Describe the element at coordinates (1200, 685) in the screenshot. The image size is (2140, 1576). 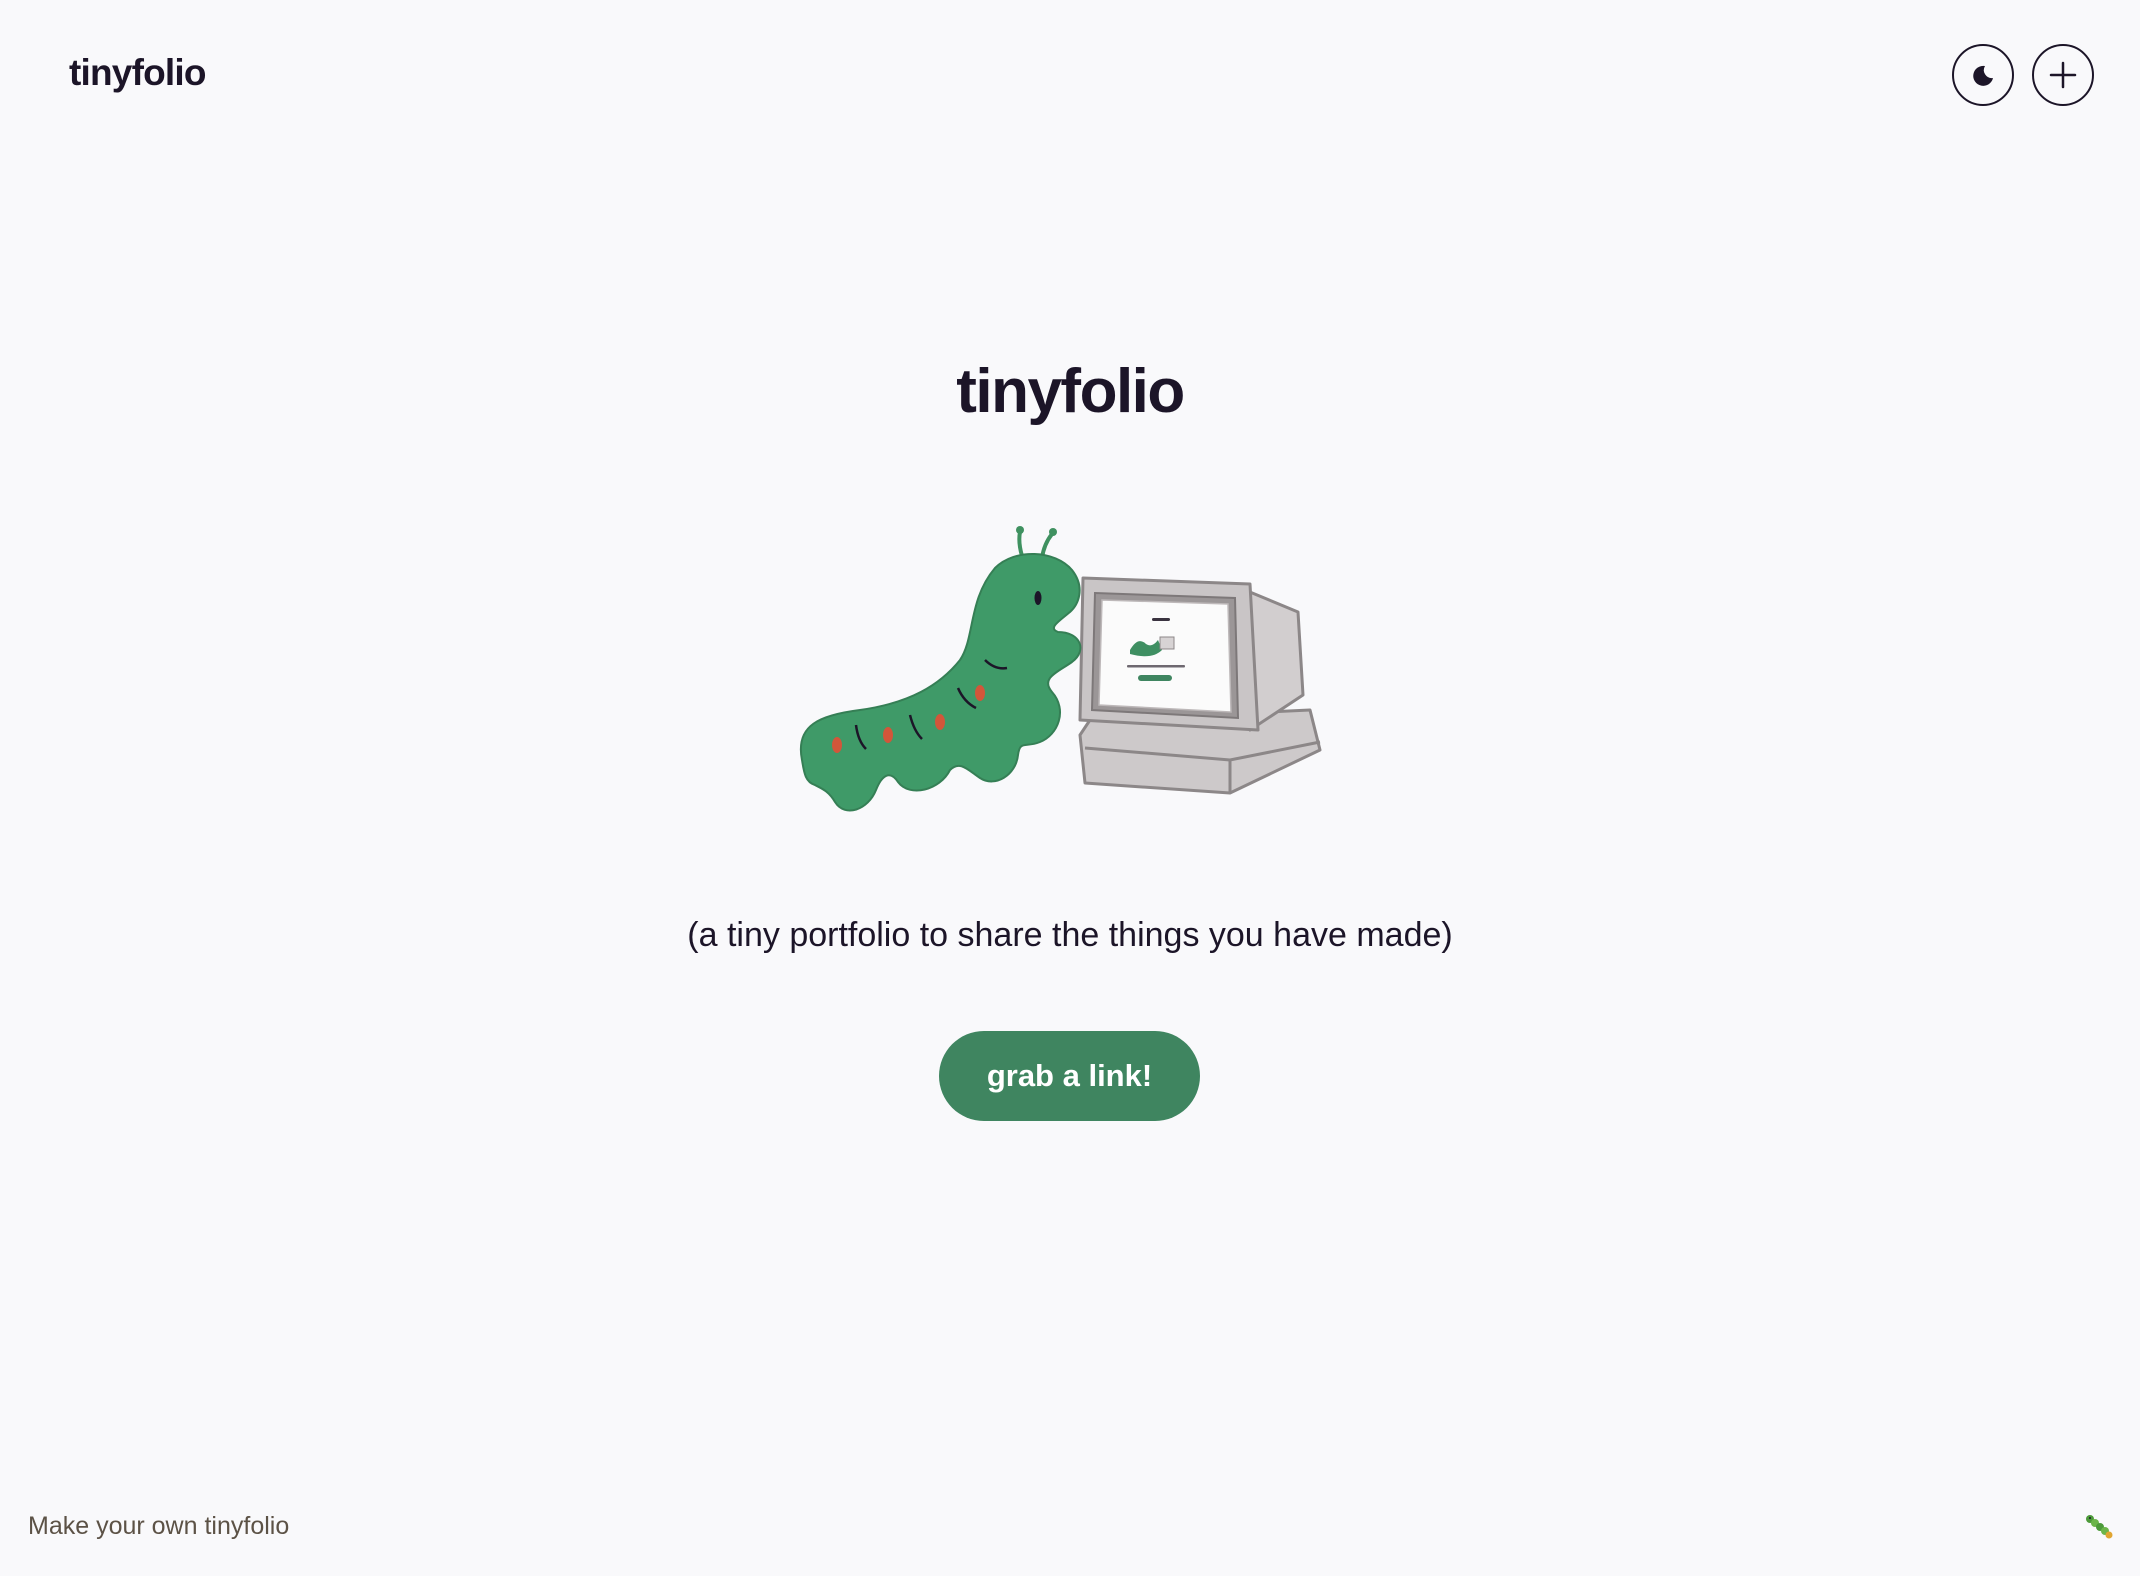
I see `computer-illustration` at that location.